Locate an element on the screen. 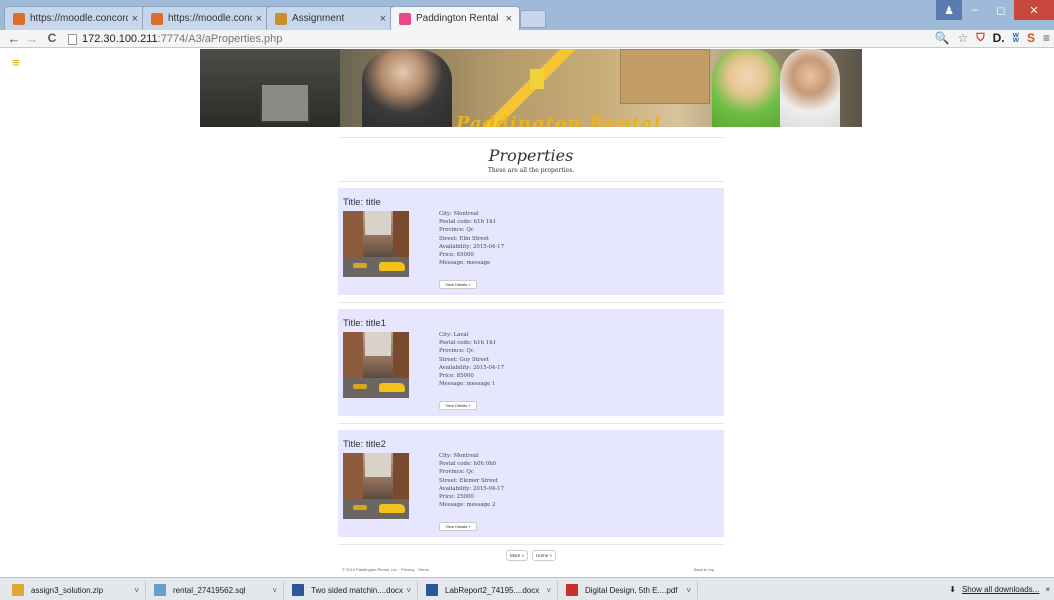  extension-icons: 🔍 ☆ ⛉ D. ʬ S ≡ is located at coordinates (992, 38).